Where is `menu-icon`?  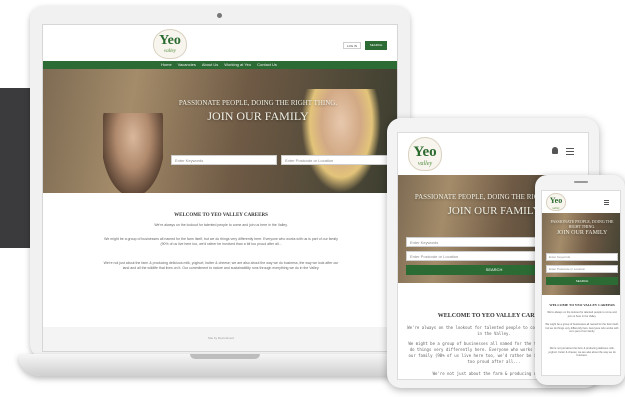 menu-icon is located at coordinates (570, 148).